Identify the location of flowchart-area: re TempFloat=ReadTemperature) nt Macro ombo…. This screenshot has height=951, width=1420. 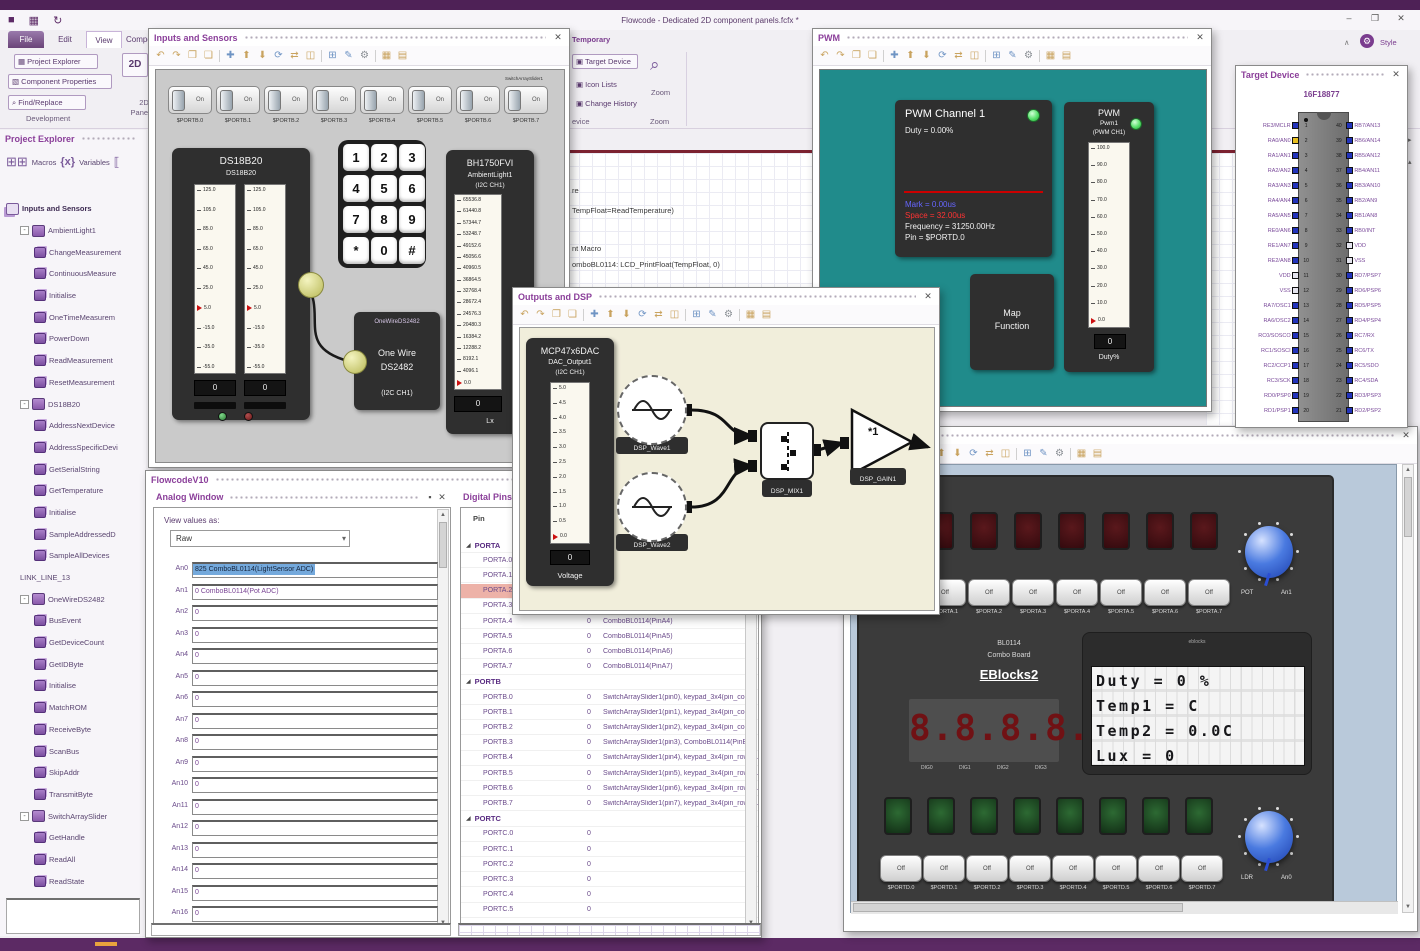
(690, 221).